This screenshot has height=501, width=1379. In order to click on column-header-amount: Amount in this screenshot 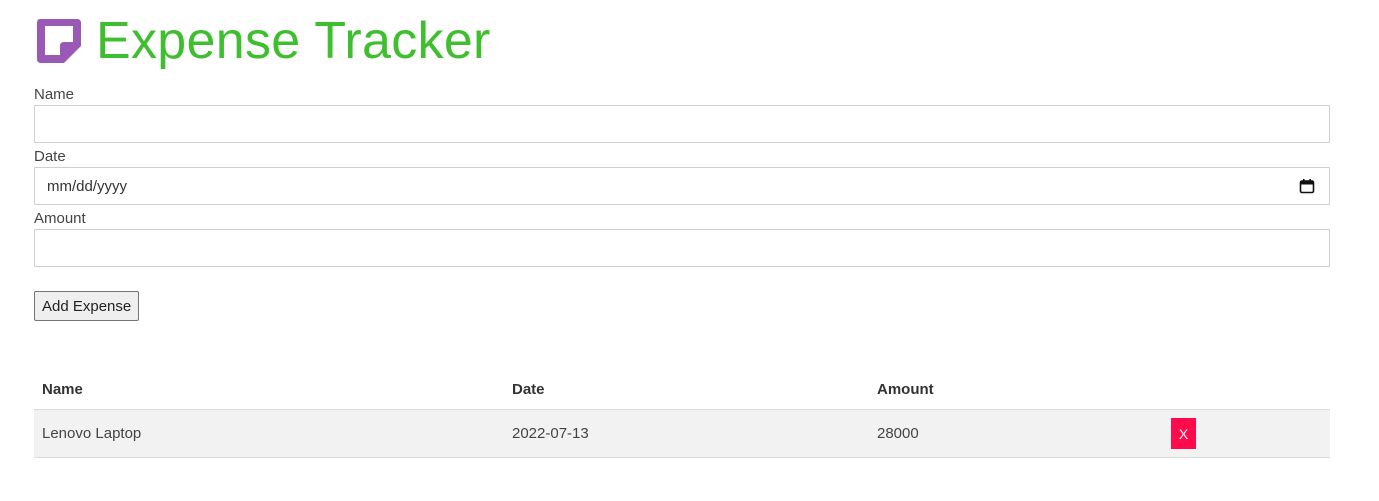, I will do `click(905, 389)`.